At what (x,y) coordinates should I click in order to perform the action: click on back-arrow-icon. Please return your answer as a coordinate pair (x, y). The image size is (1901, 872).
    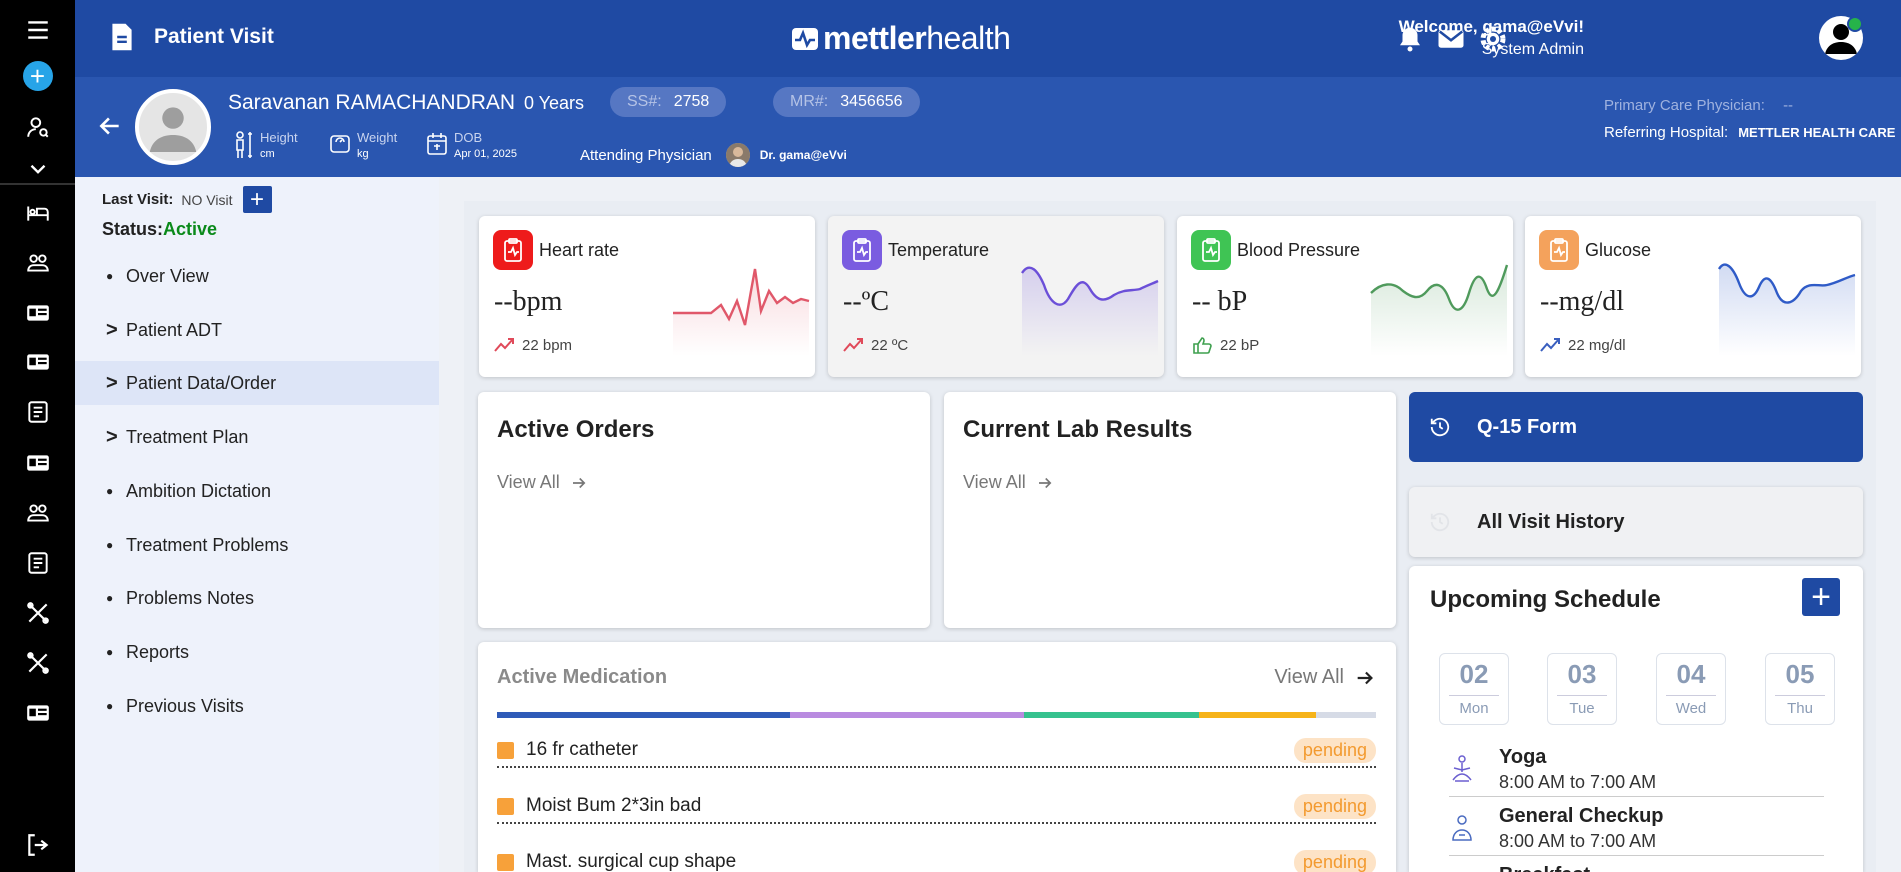
    Looking at the image, I should click on (110, 126).